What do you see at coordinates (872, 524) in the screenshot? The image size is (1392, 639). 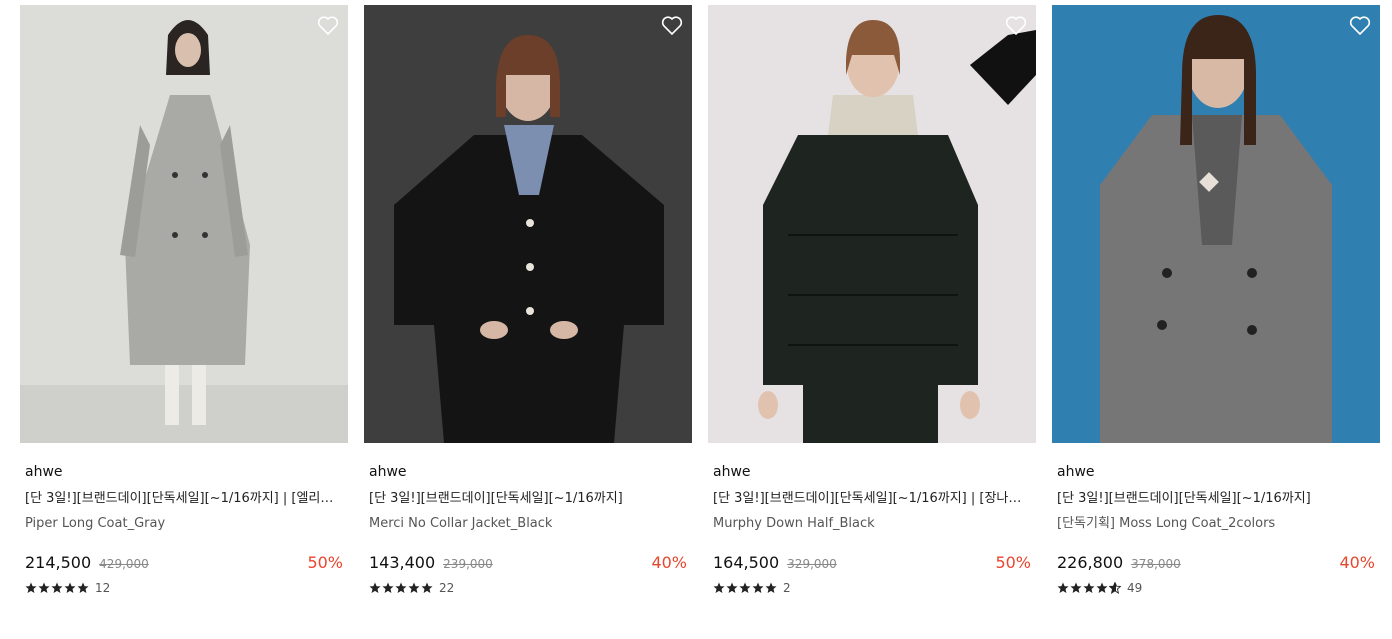 I see `product-subtitle: Murphy Down Half_Black` at bounding box center [872, 524].